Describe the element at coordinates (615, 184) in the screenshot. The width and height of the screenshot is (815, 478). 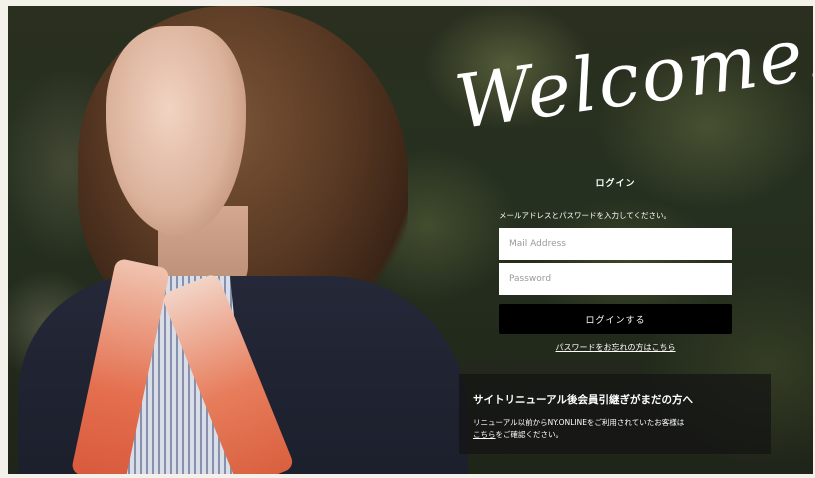
I see `login-title: ログイン` at that location.